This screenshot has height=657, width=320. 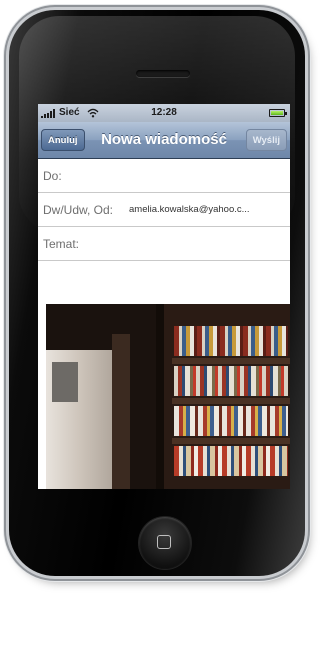 What do you see at coordinates (266, 140) in the screenshot?
I see `send-button: Wyślij` at bounding box center [266, 140].